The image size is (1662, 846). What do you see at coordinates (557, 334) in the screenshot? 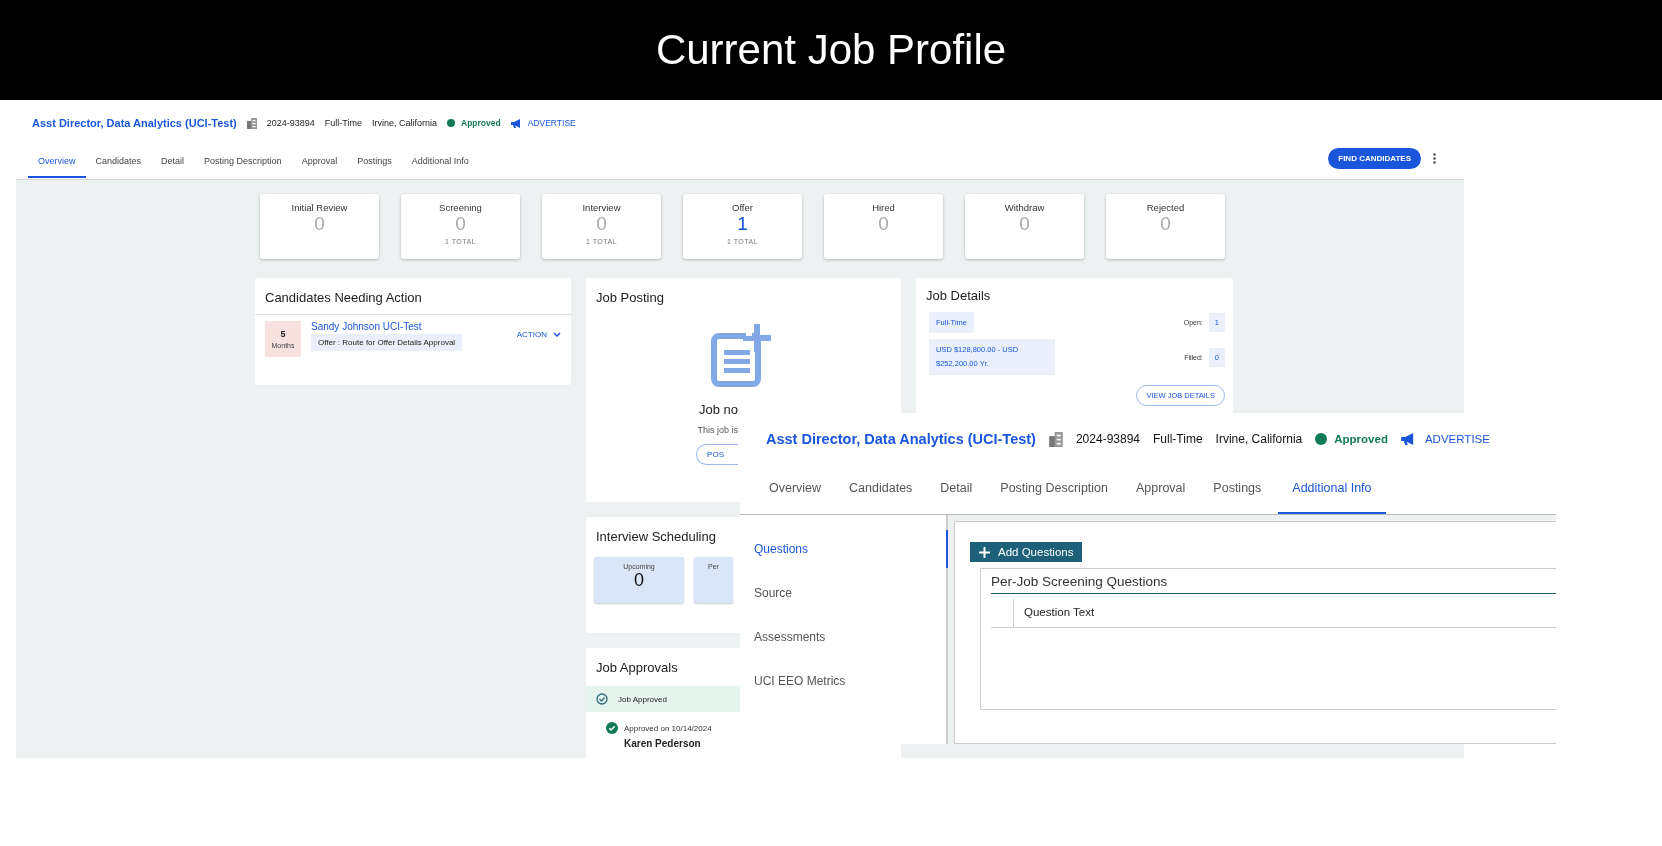
I see `chevron-icon` at bounding box center [557, 334].